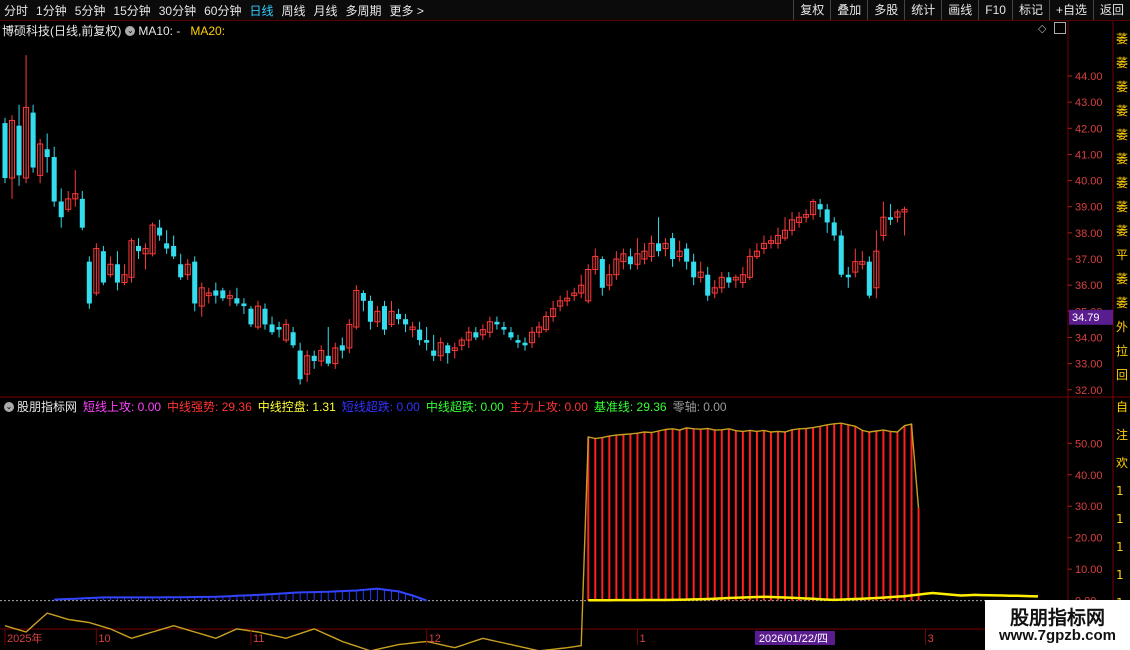 This screenshot has height=650, width=1130. What do you see at coordinates (1070, 10) in the screenshot?
I see `toolbar-button-7: +自选` at bounding box center [1070, 10].